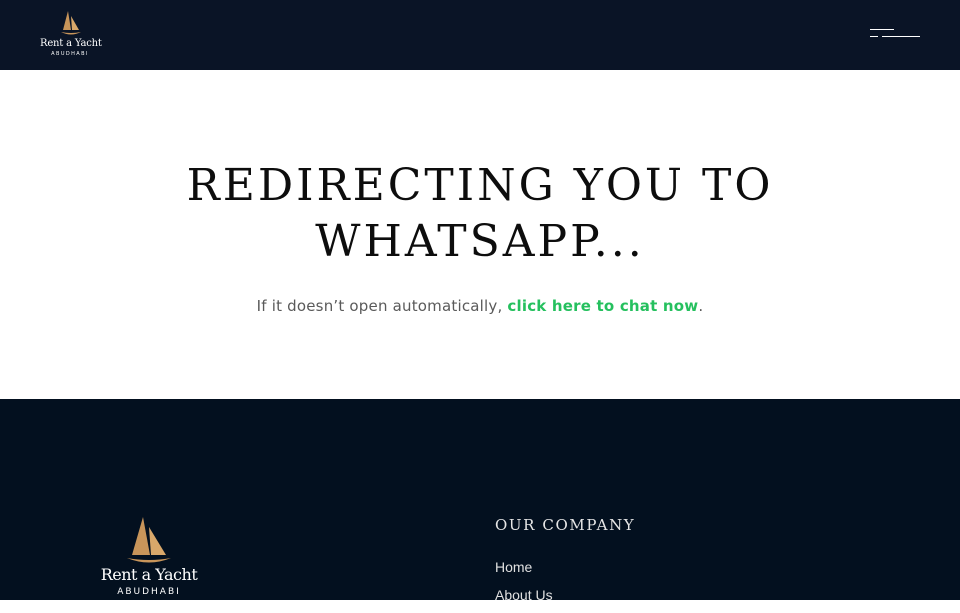 This screenshot has width=960, height=613. I want to click on redirect-message-prefix: If it doesn’t open automatically,, so click(382, 306).